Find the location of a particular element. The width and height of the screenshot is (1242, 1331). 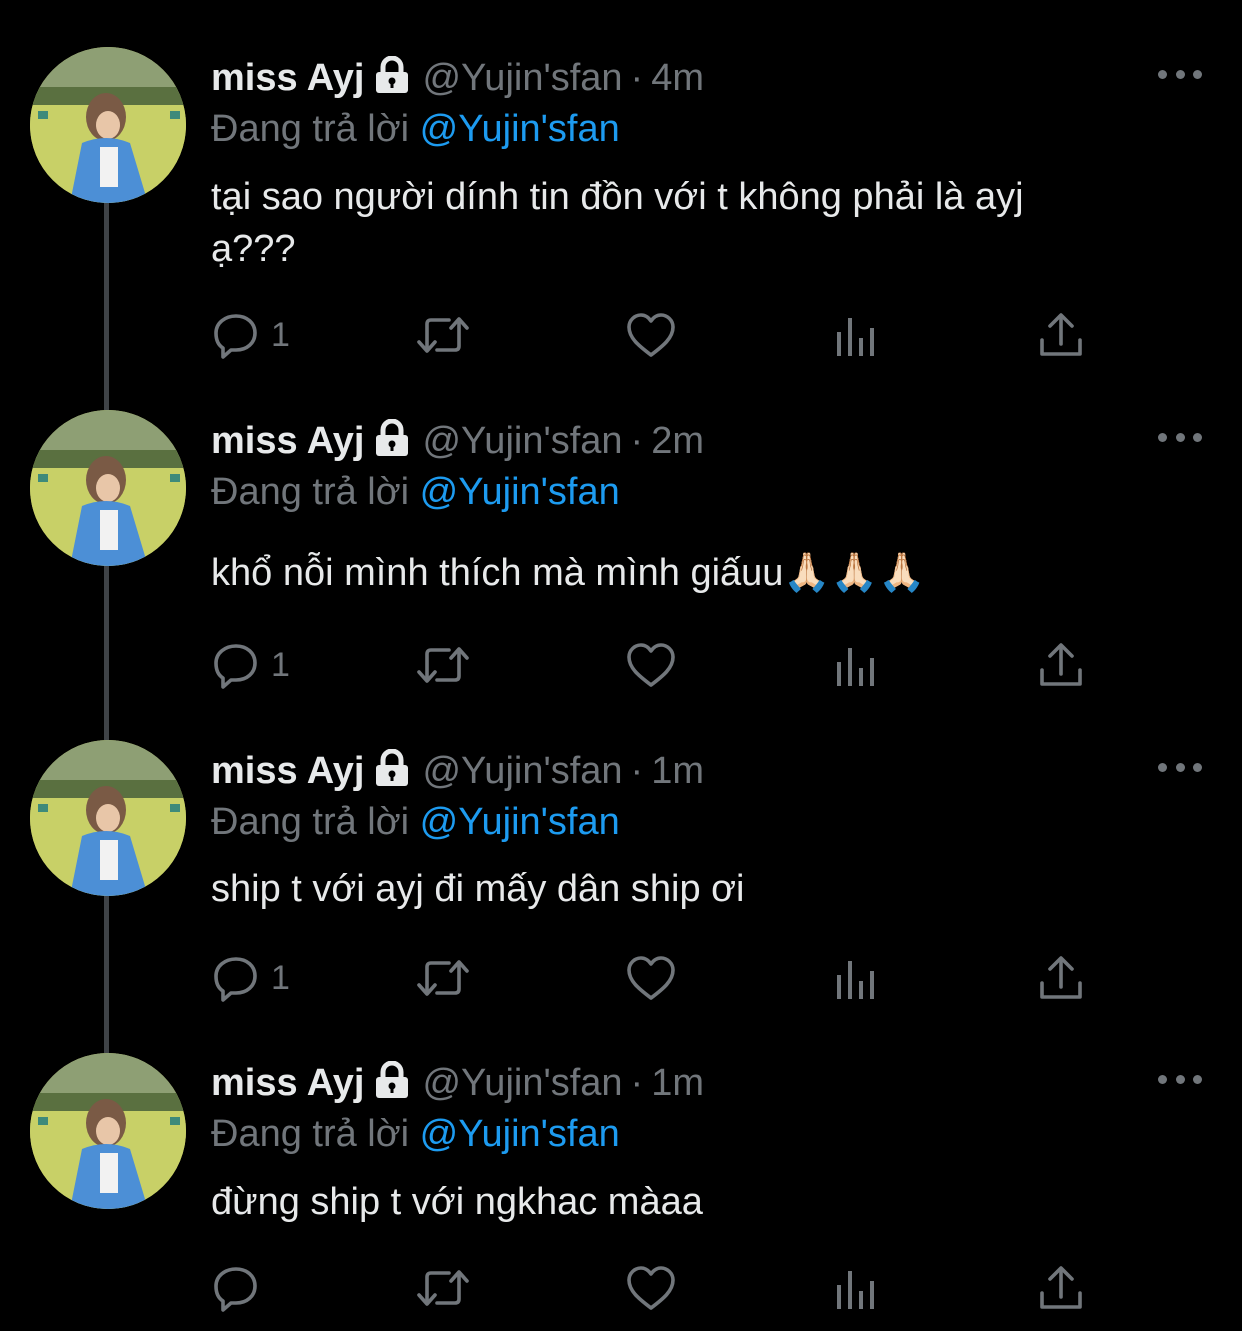

tweet-text: đừng ship t với ngkhac màaa is located at coordinates (706, 1202).